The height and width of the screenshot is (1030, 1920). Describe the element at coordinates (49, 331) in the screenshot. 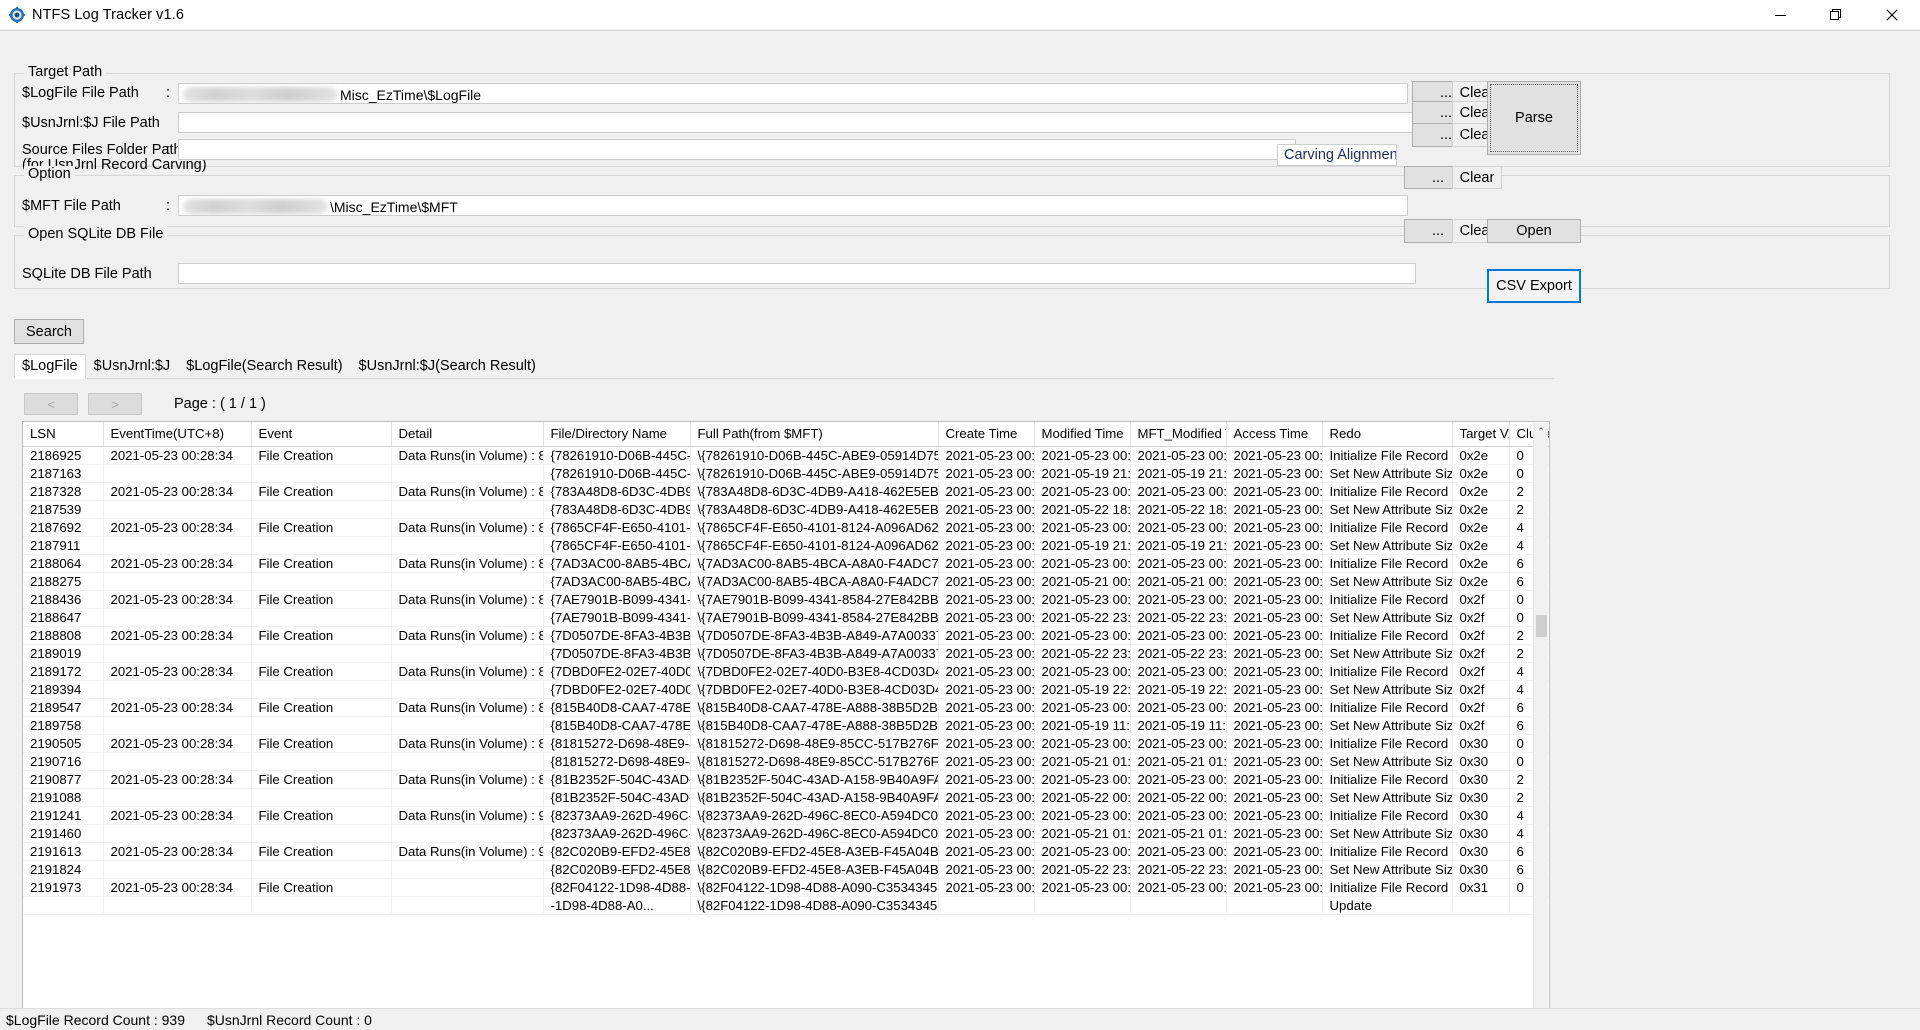

I see `search-button: Search` at that location.